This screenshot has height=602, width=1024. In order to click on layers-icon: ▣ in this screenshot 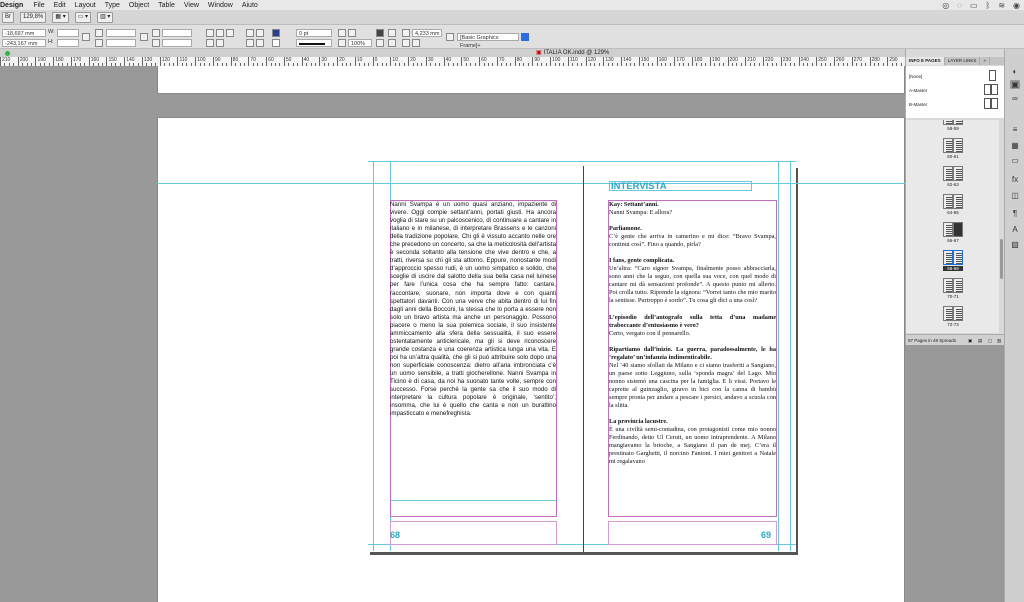, I will do `click(1015, 84)`.